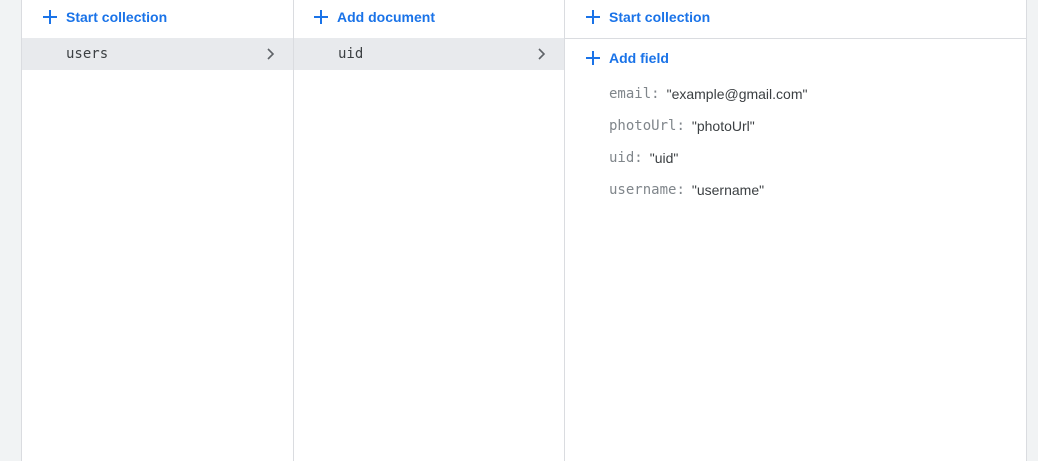 This screenshot has height=461, width=1038. What do you see at coordinates (643, 126) in the screenshot?
I see `field-key: photoUrl` at bounding box center [643, 126].